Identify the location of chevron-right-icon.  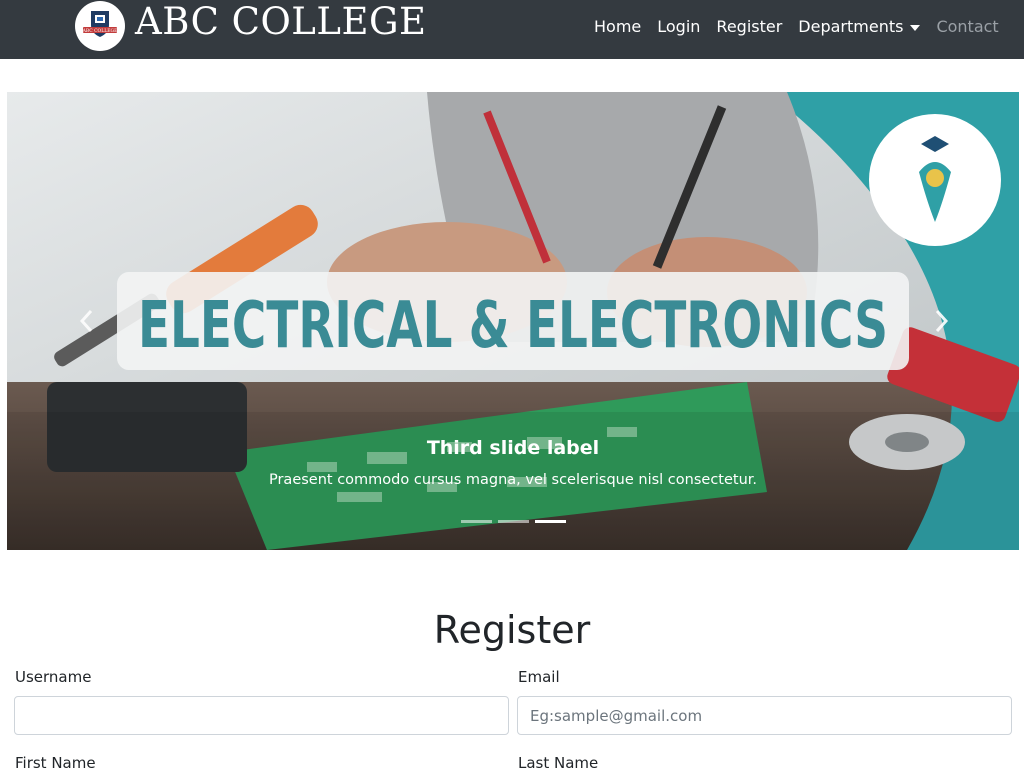
(942, 321).